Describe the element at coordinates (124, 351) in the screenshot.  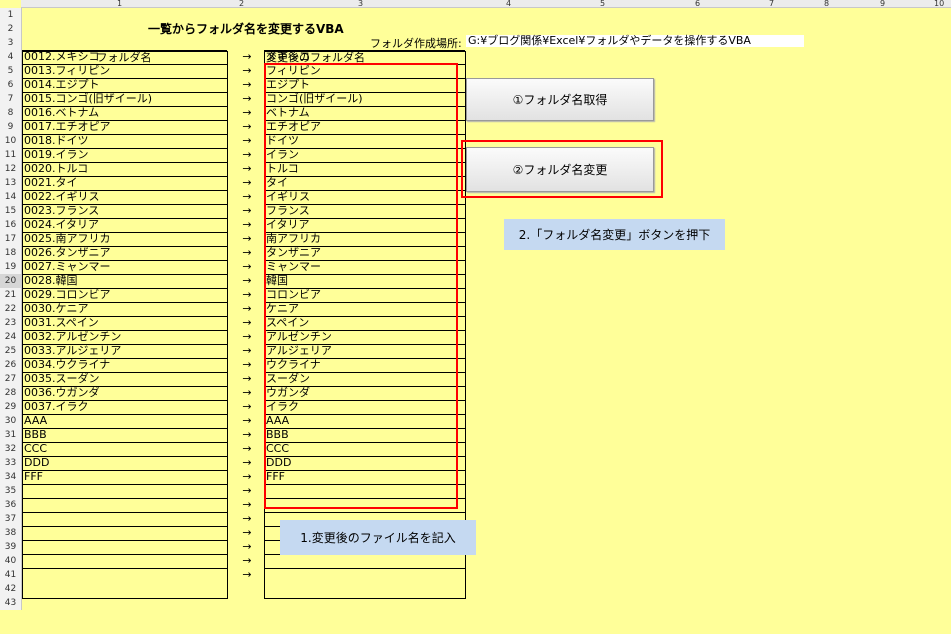
I see `before-name-cell: 0033.アルジェリア` at that location.